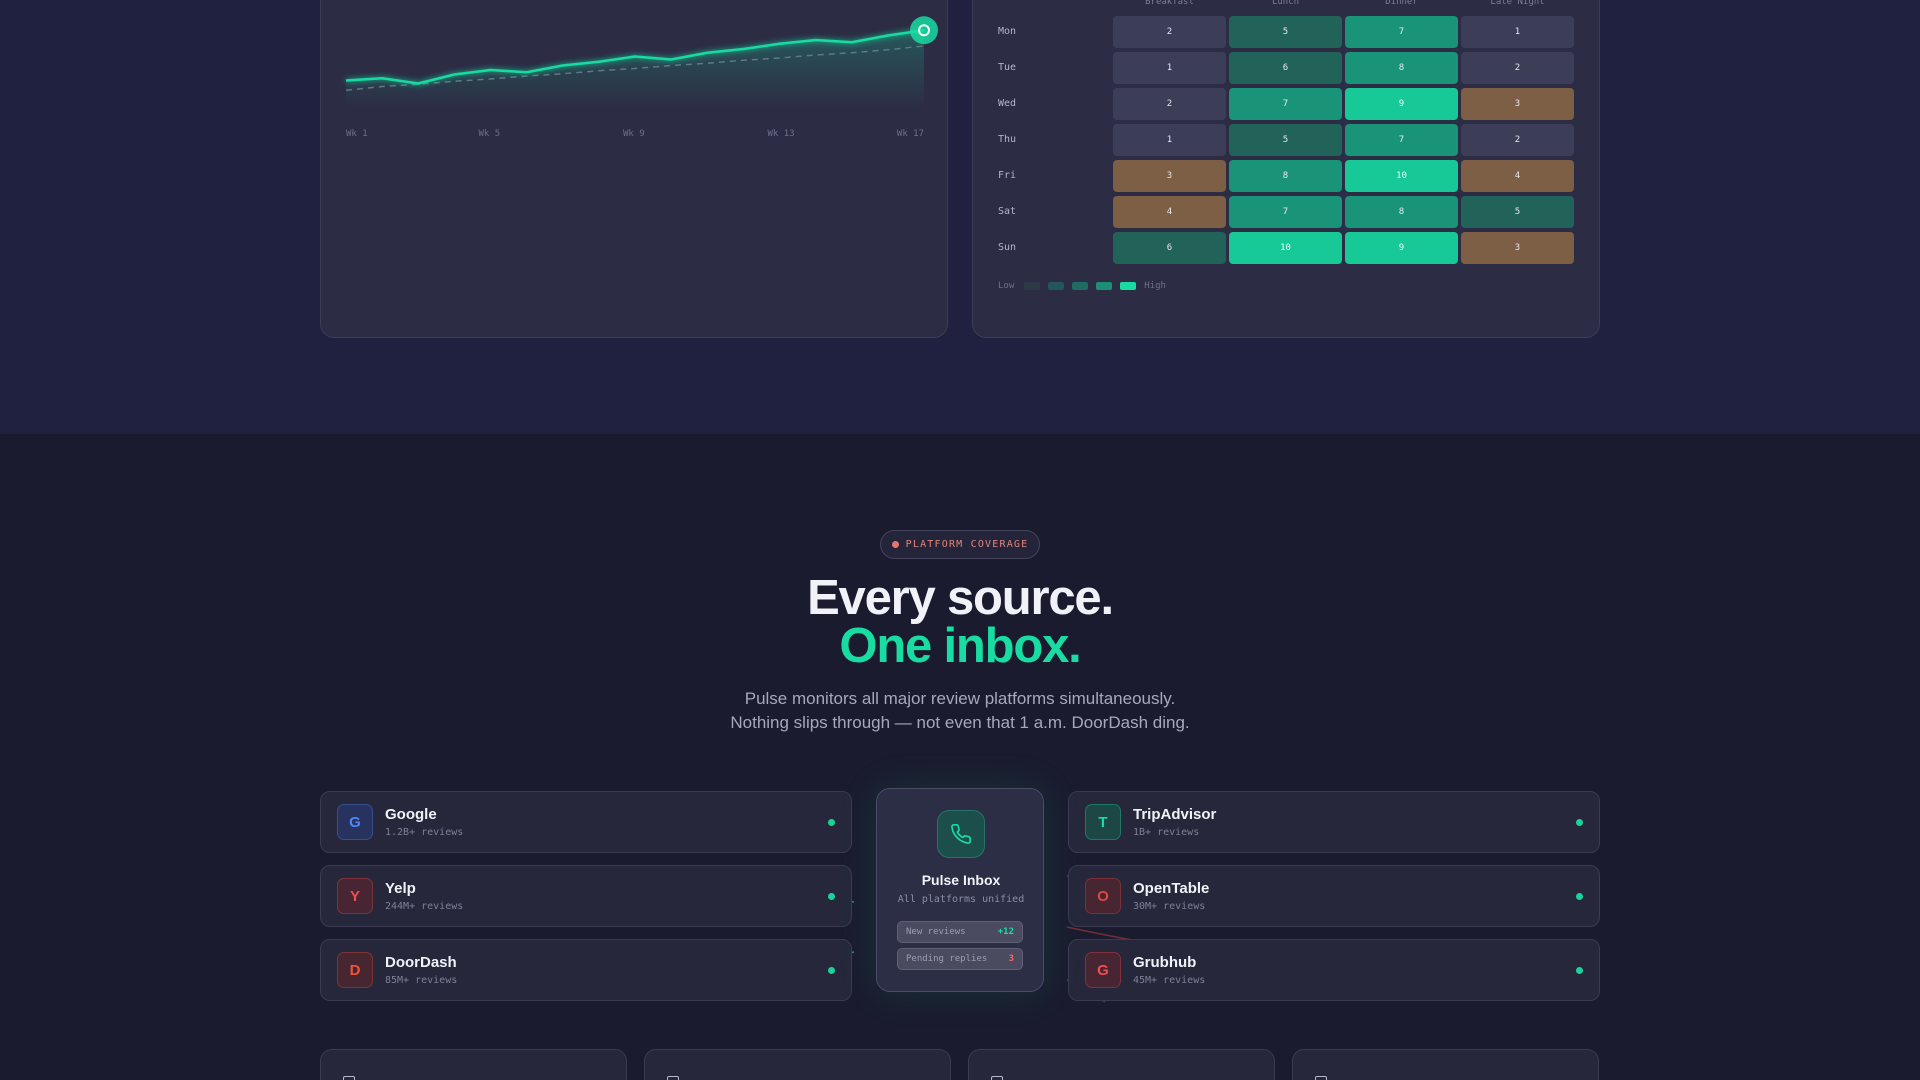 The height and width of the screenshot is (1080, 1920). I want to click on platform-review-count: 1B+ reviews, so click(1166, 832).